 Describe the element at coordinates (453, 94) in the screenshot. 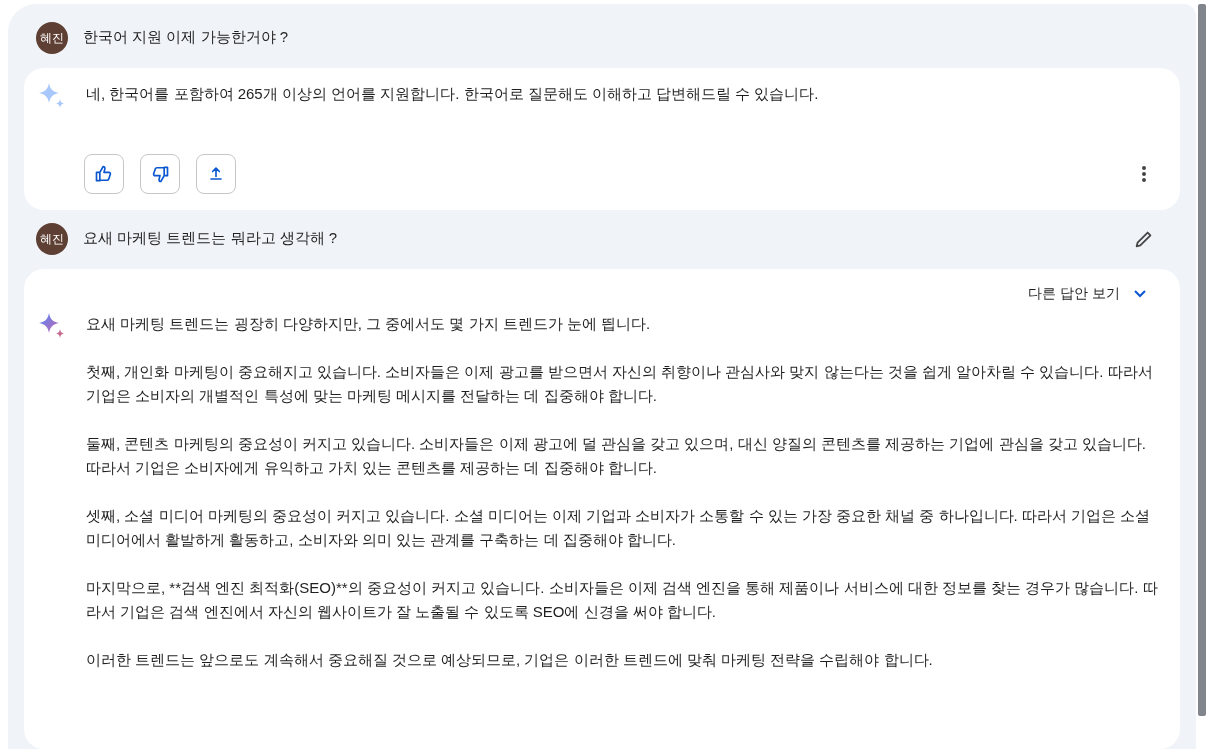

I see `response-paragraph: 네, 한국어를 포함하여 265개 이상의 언어를 지원합니다. 한국어로 질문해도 이해하고 답변해드릴 수 있습니다.` at that location.